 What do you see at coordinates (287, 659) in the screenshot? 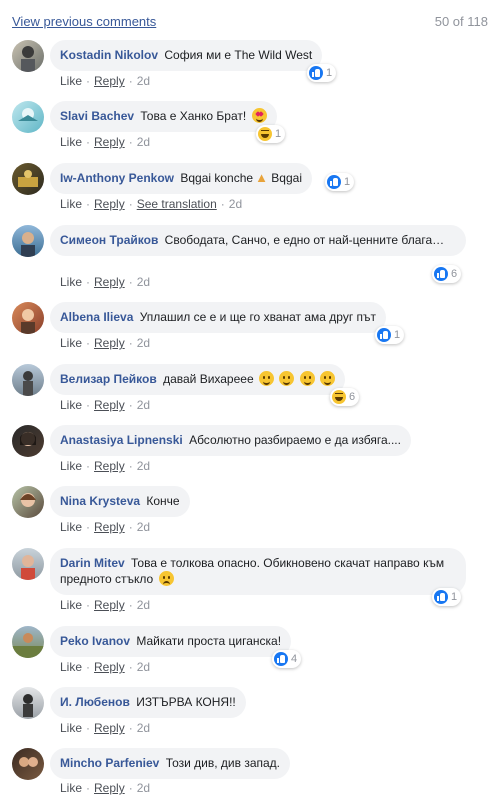
I see `reaction-summary: 4` at bounding box center [287, 659].